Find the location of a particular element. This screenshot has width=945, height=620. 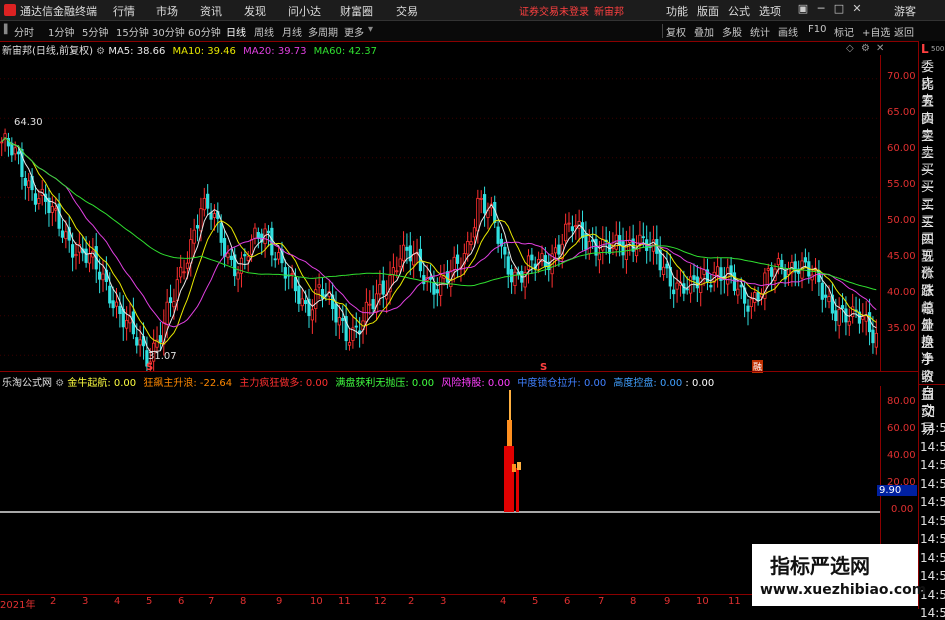

tab-60min: 60分钟 is located at coordinates (204, 31).